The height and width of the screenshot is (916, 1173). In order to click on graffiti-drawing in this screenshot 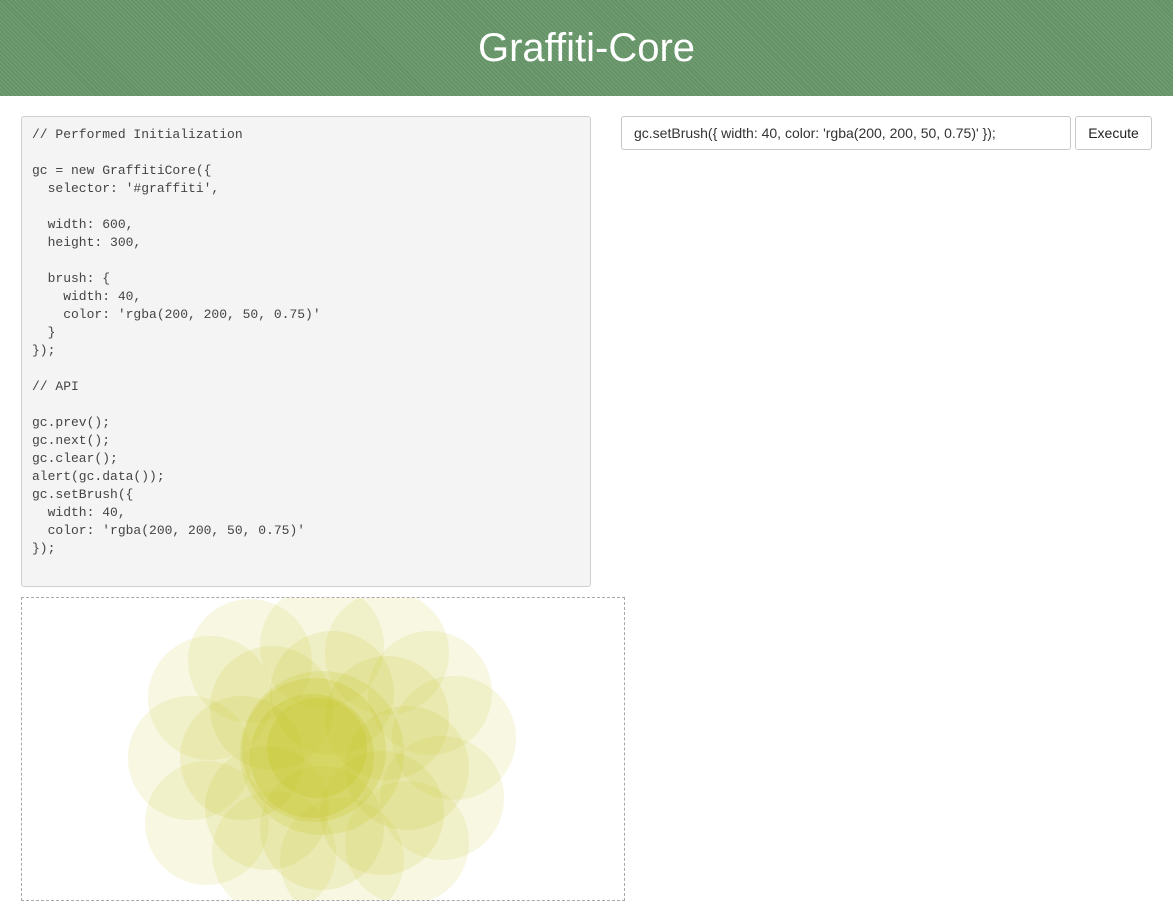, I will do `click(322, 749)`.